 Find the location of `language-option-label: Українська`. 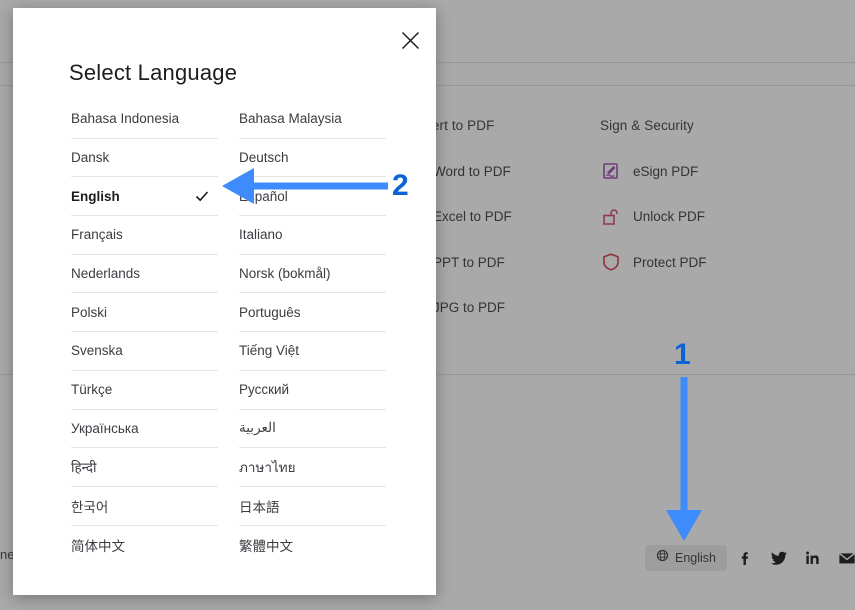

language-option-label: Українська is located at coordinates (105, 428).